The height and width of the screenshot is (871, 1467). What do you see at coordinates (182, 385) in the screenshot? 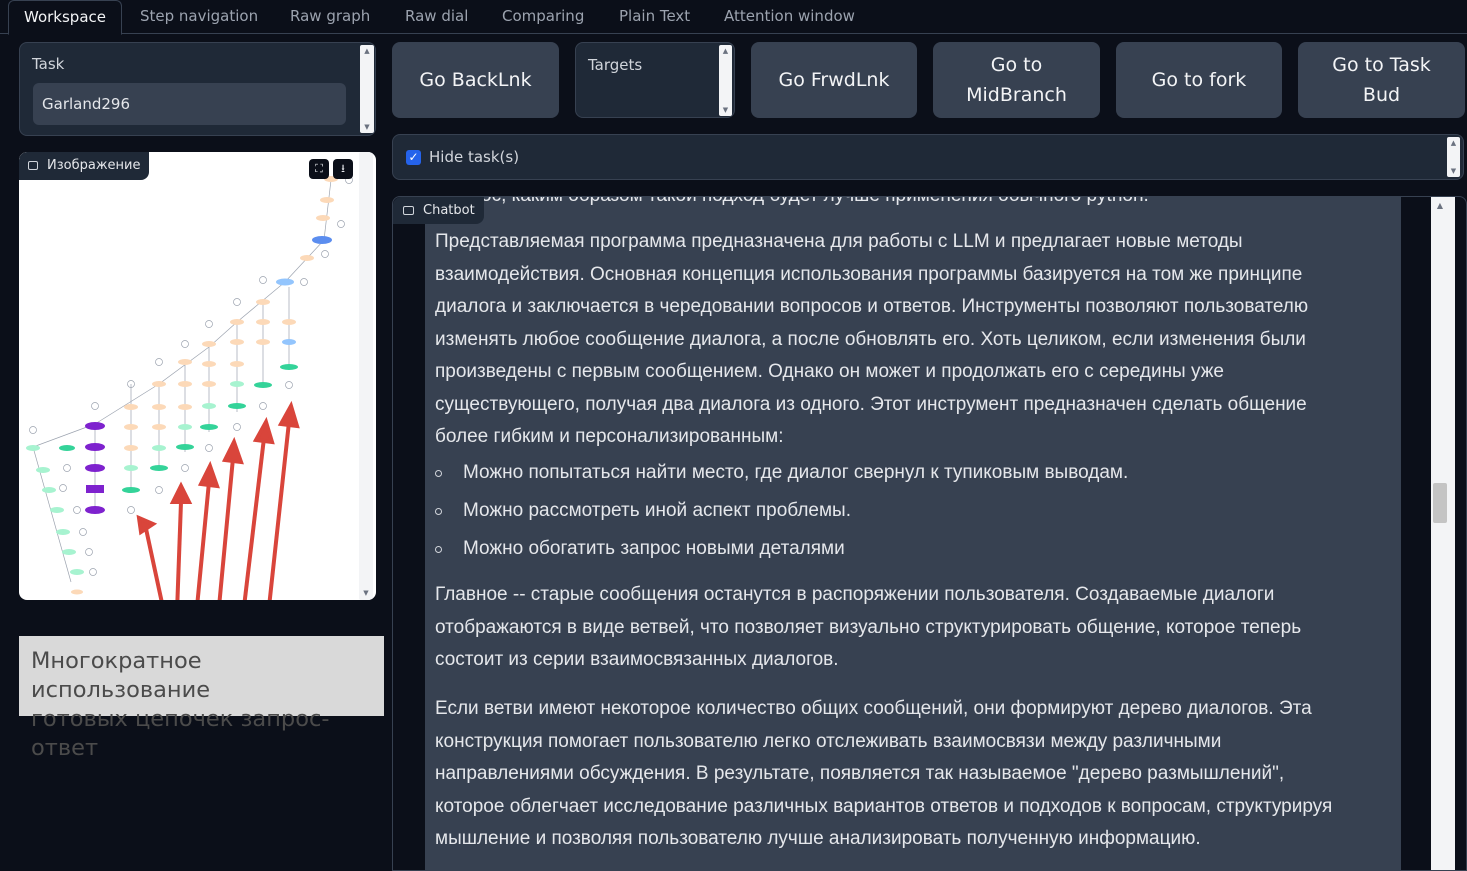
I see `graph-nodes` at bounding box center [182, 385].